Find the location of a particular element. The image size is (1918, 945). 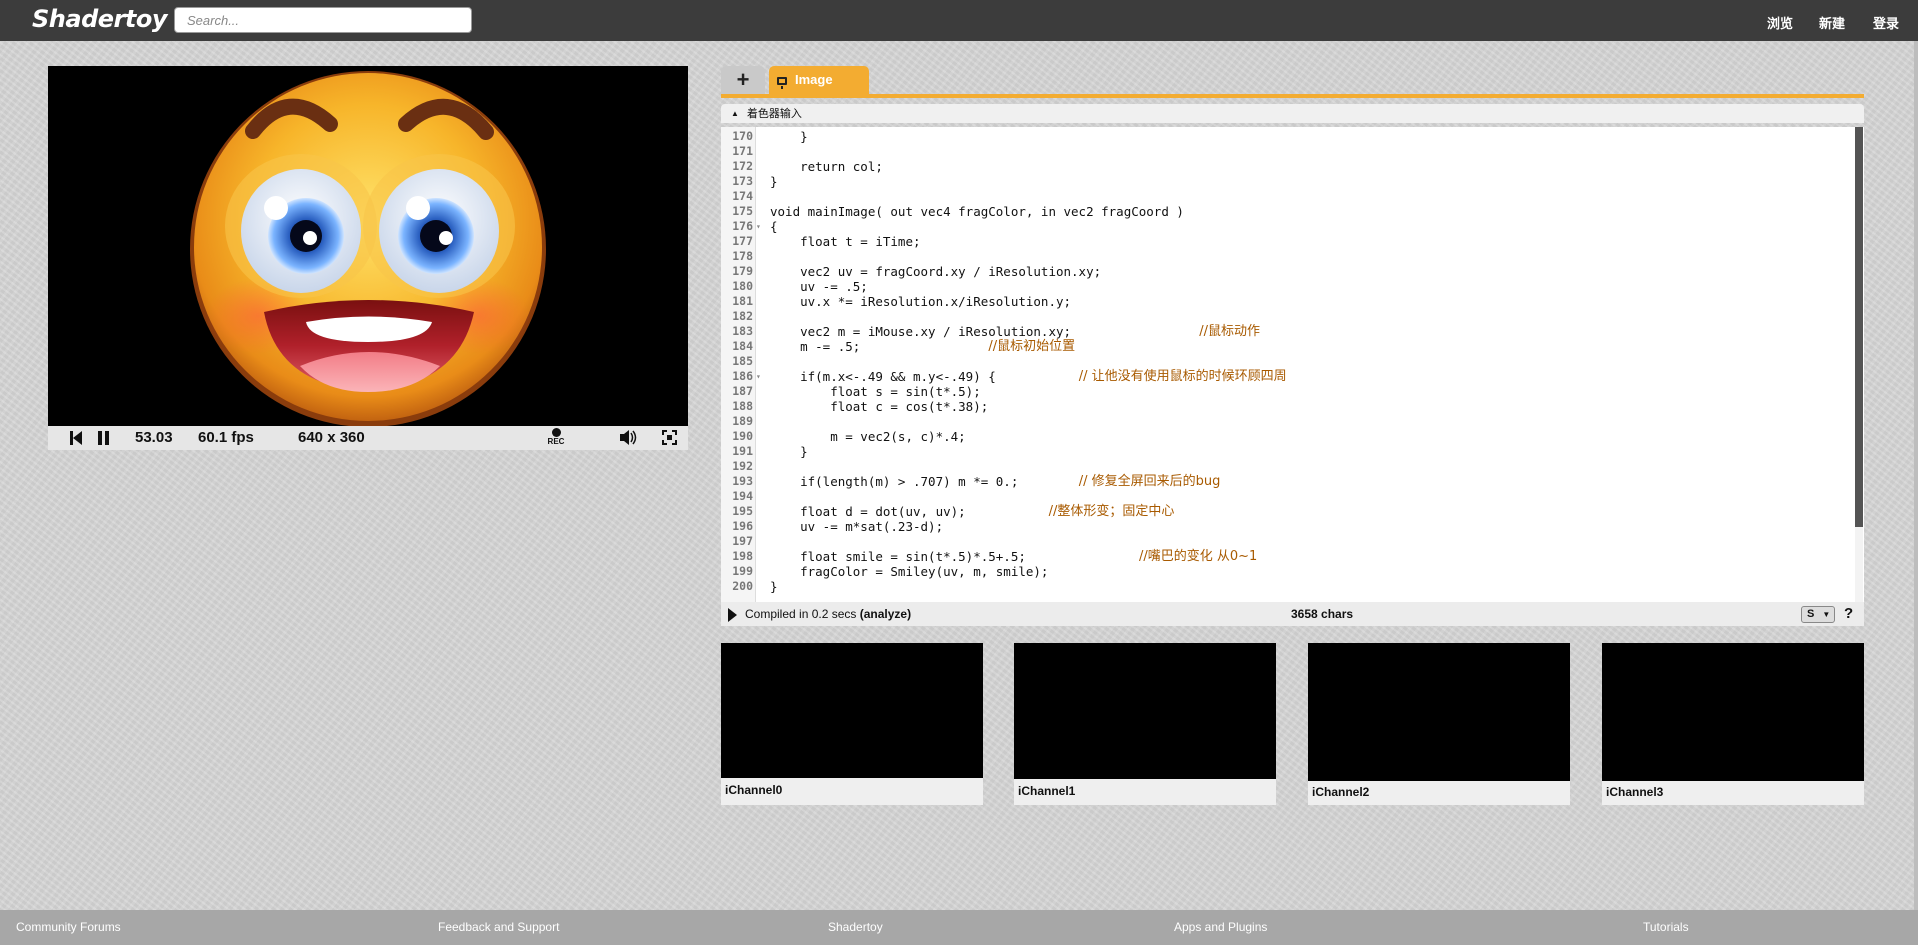

page-scrollbar is located at coordinates (1916, 475).